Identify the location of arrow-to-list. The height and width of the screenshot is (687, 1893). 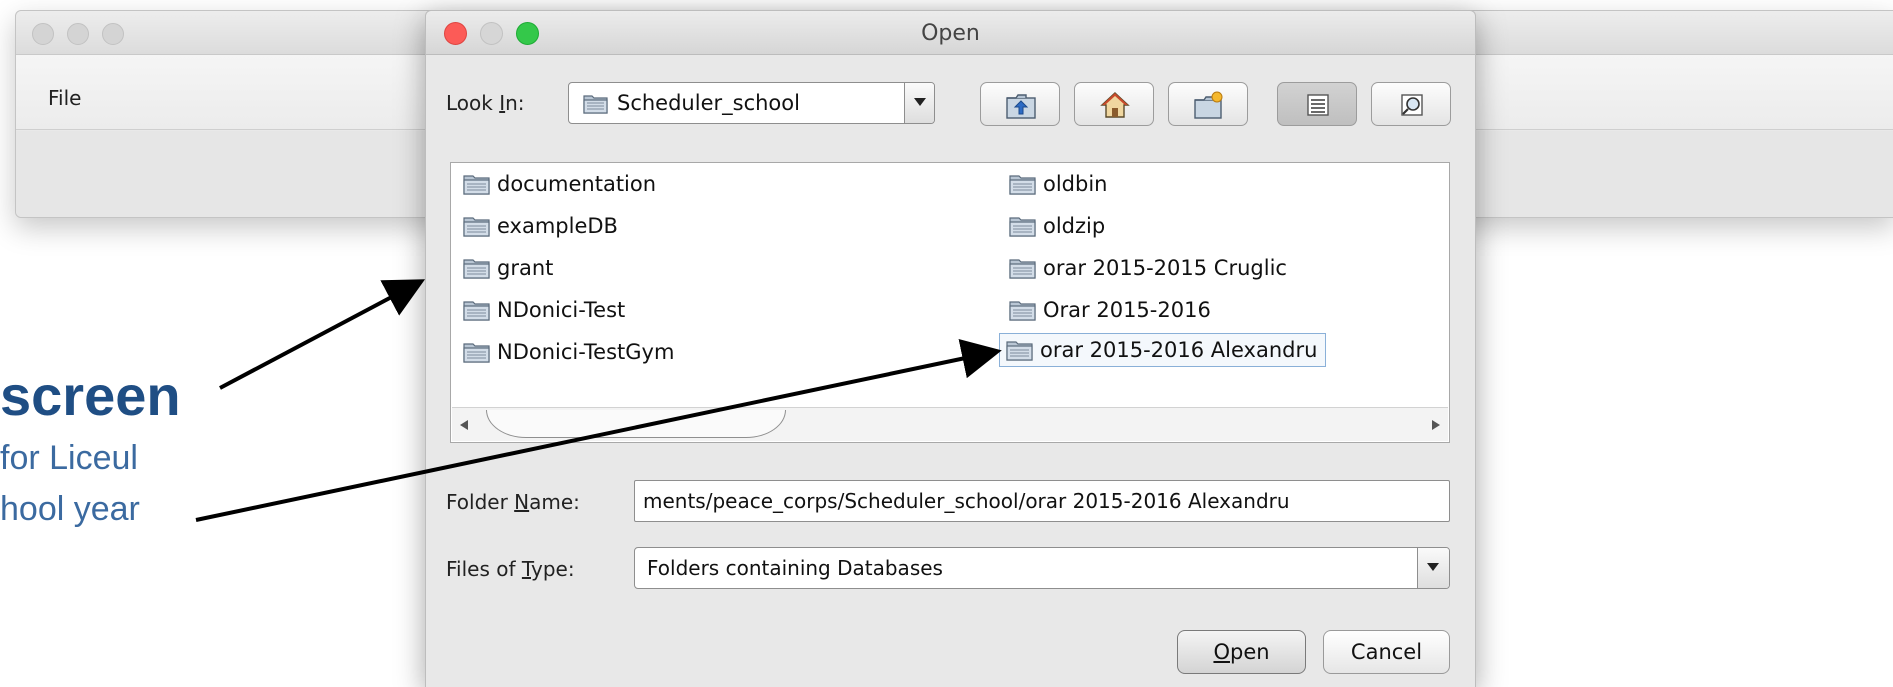
(322, 334).